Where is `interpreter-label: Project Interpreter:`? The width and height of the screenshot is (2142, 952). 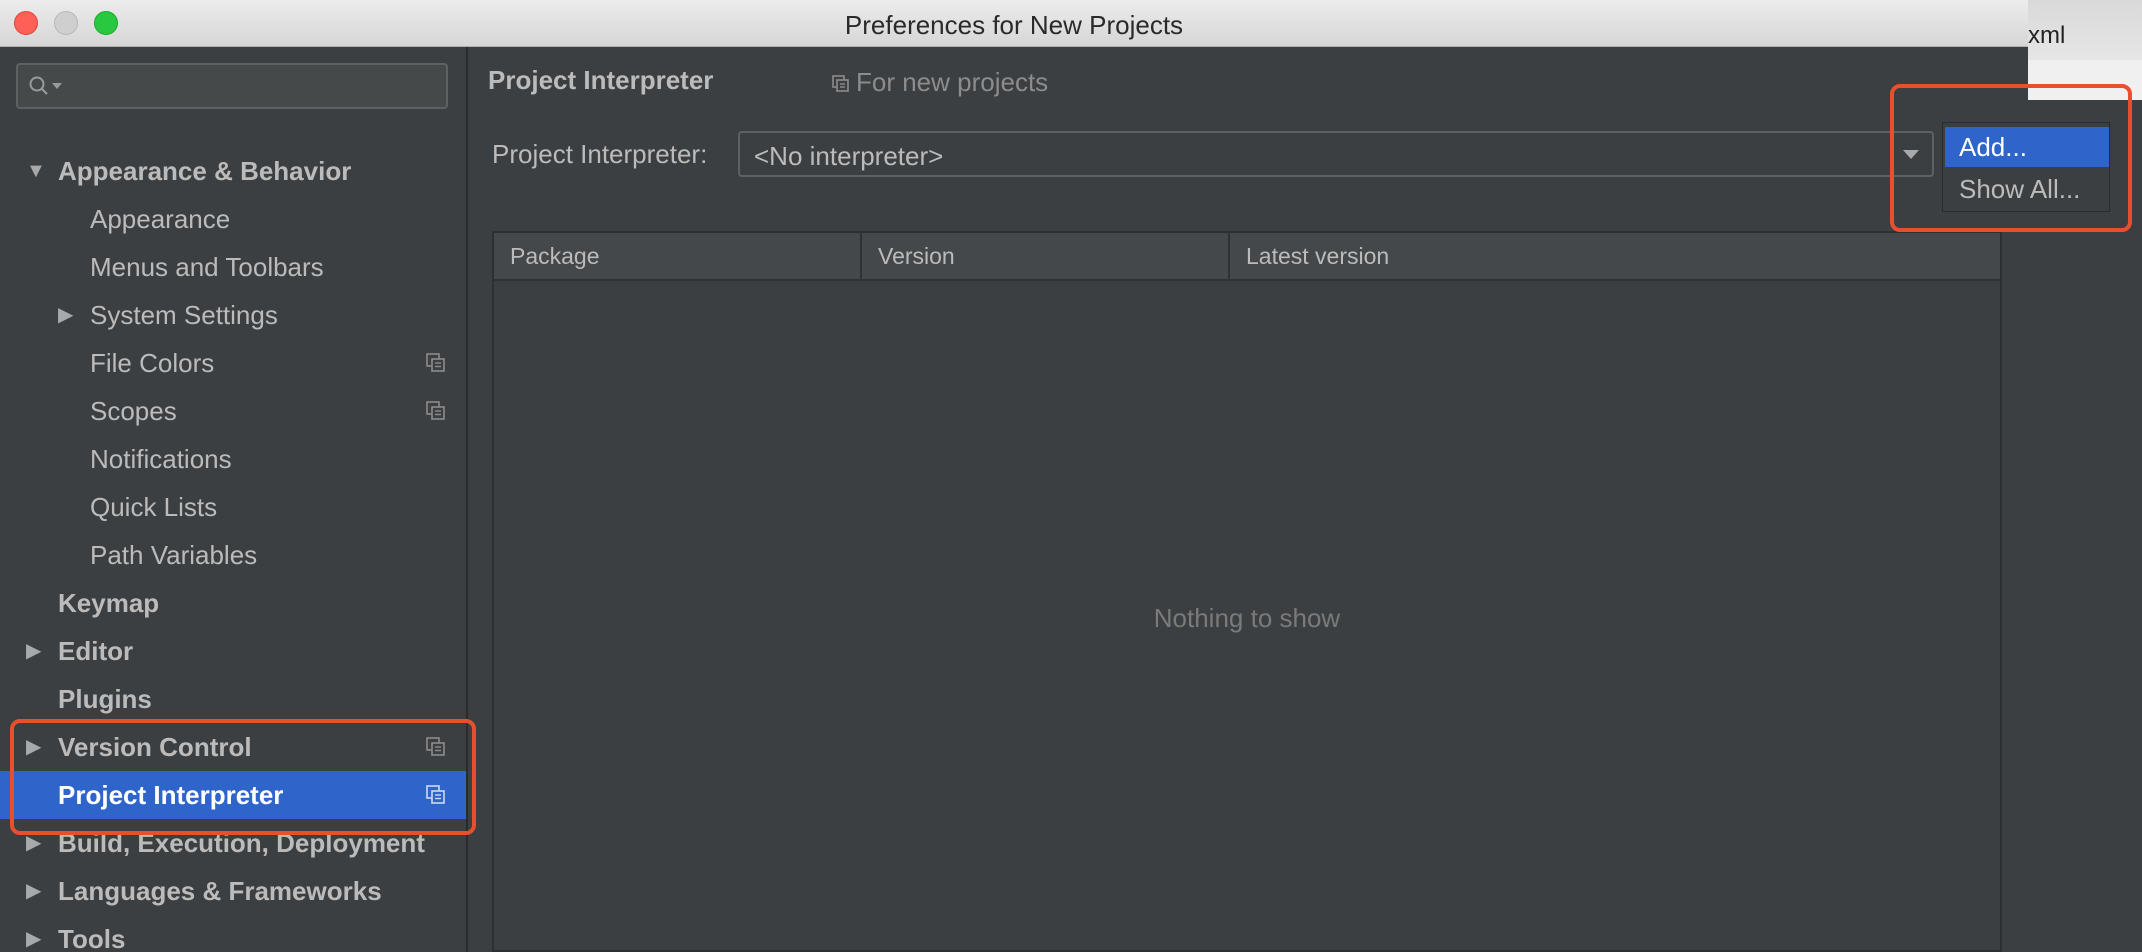 interpreter-label: Project Interpreter: is located at coordinates (600, 154).